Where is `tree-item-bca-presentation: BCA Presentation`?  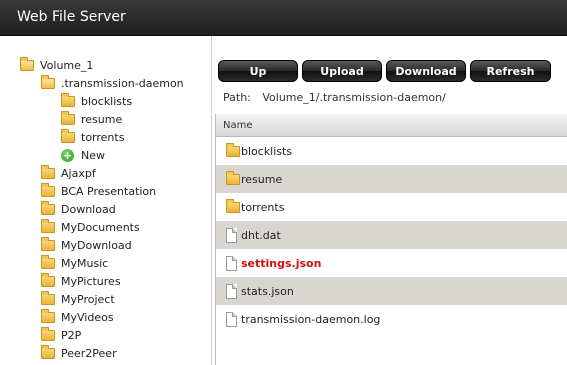 tree-item-bca-presentation: BCA Presentation is located at coordinates (98, 191).